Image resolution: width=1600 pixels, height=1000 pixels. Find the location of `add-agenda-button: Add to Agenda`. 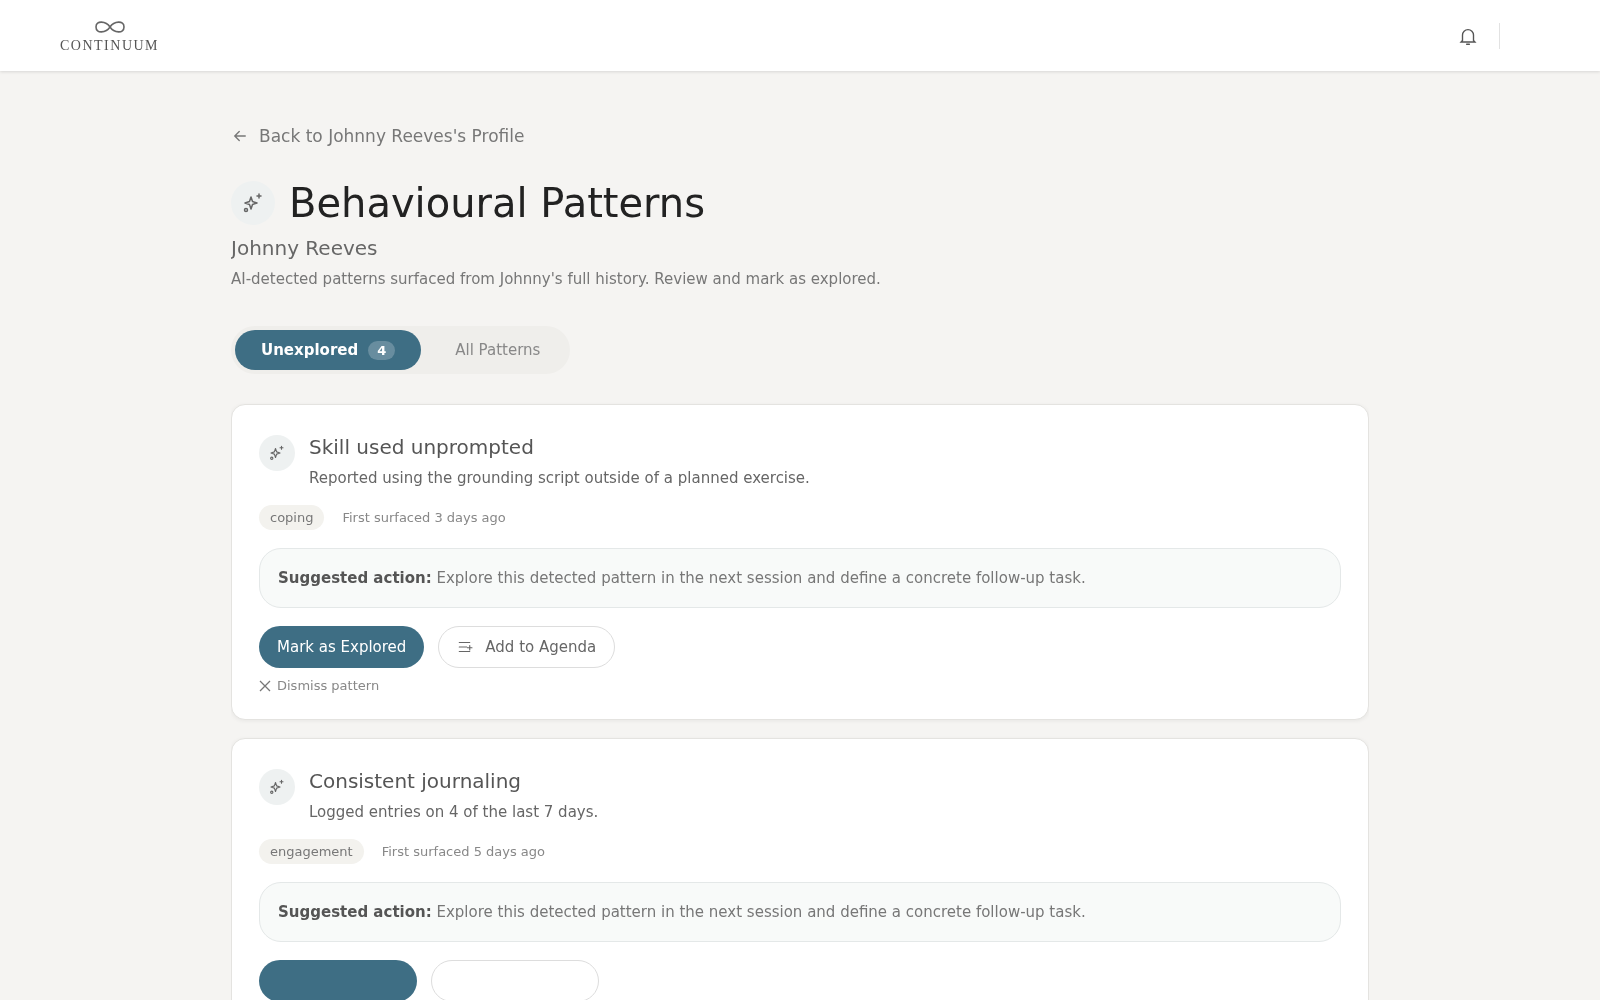

add-agenda-button: Add to Agenda is located at coordinates (527, 647).